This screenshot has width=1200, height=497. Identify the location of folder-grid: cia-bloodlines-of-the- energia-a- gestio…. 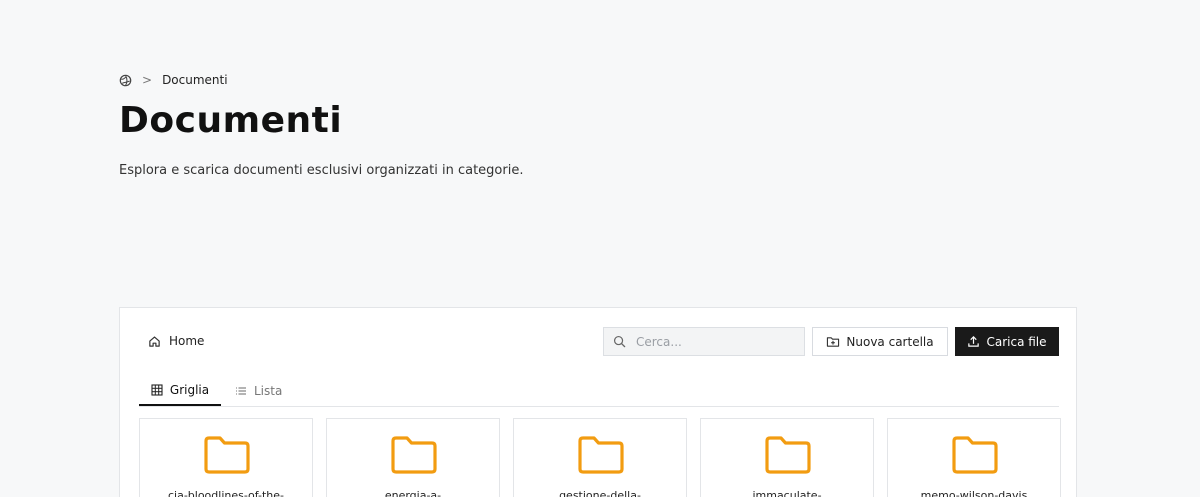
(600, 457).